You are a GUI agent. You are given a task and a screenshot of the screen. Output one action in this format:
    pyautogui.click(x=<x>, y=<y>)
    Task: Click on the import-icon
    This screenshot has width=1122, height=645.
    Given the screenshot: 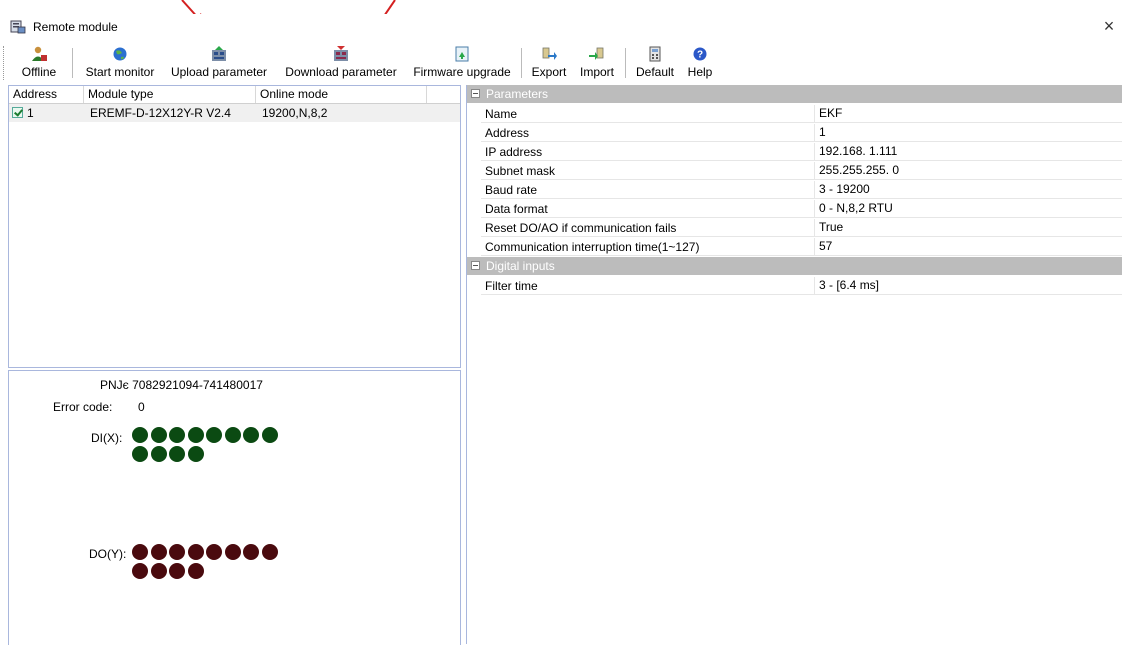 What is the action you would take?
    pyautogui.click(x=596, y=53)
    